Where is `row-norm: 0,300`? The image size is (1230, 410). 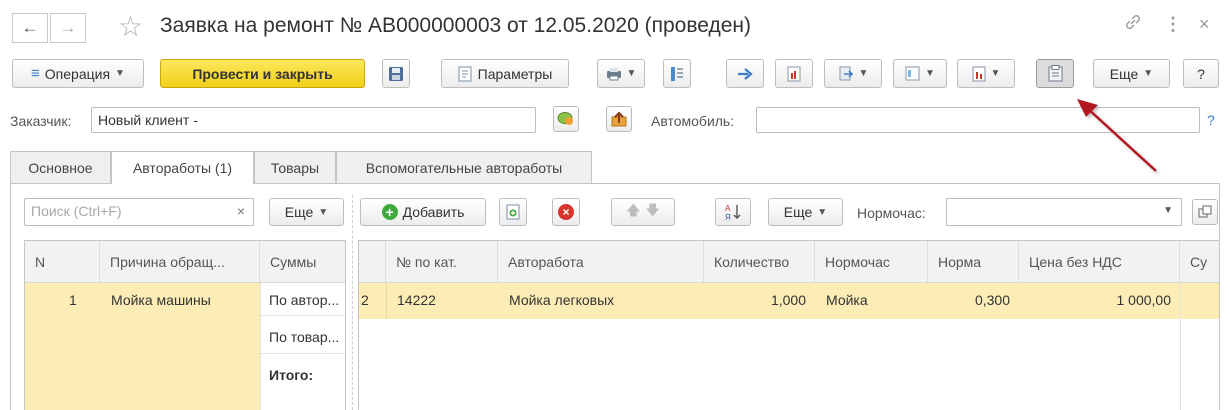 row-norm: 0,300 is located at coordinates (992, 300).